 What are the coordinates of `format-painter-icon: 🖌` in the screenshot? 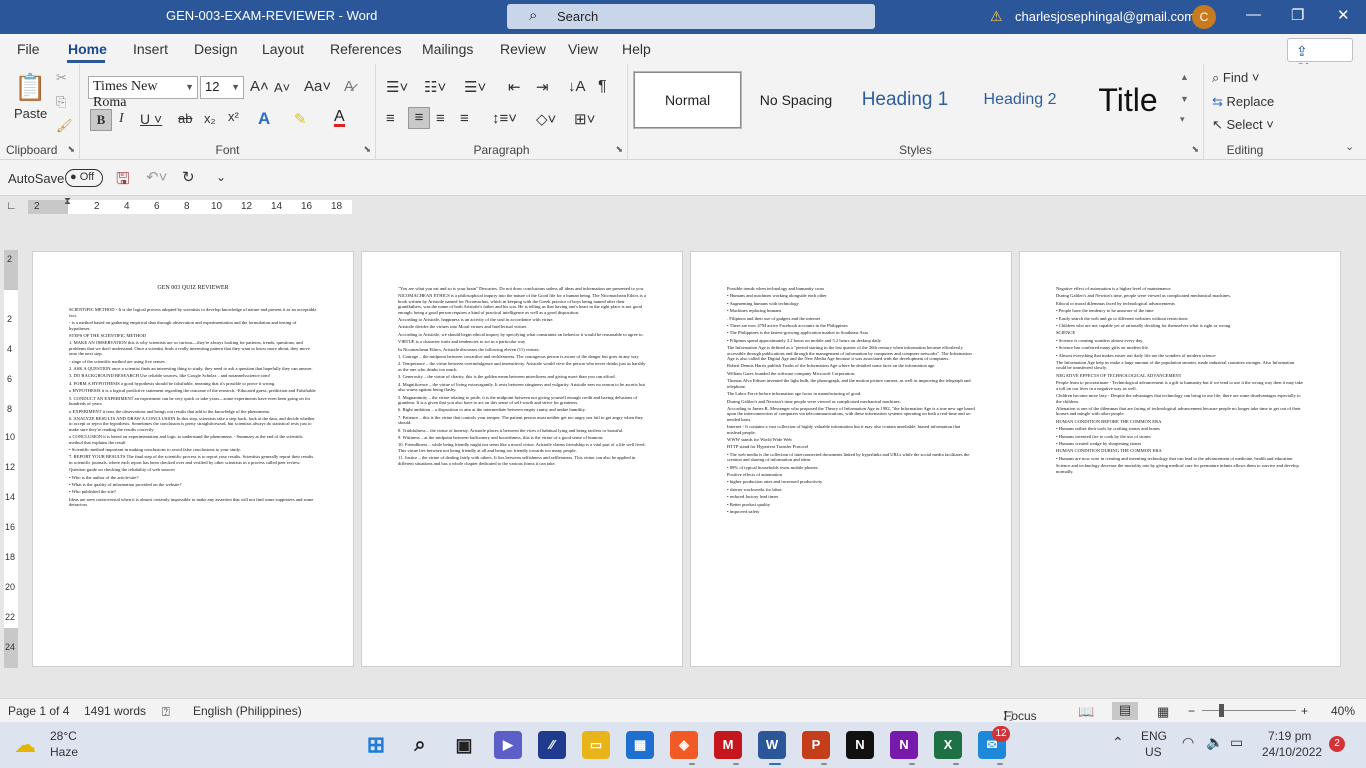 It's located at (64, 126).